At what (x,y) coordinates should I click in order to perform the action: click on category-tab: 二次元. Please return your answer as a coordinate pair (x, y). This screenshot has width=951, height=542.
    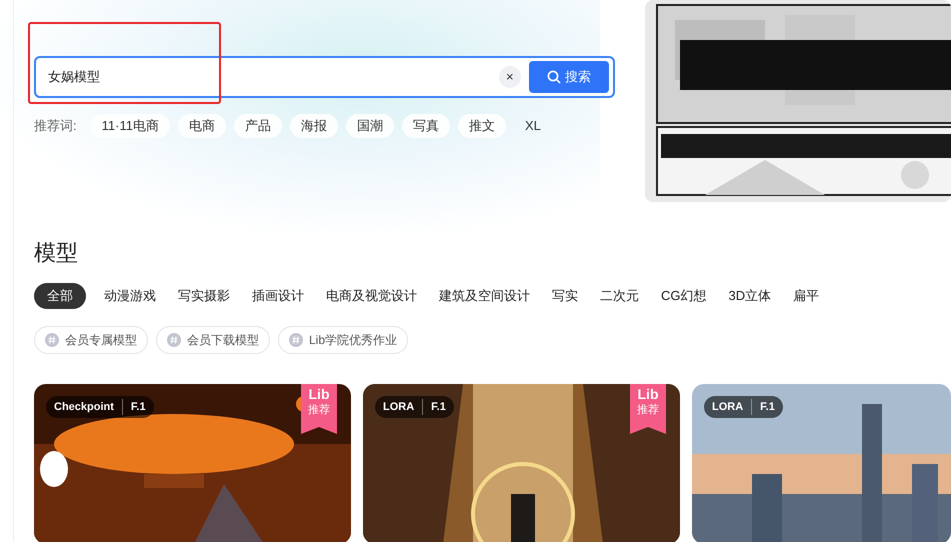
    Looking at the image, I should click on (619, 296).